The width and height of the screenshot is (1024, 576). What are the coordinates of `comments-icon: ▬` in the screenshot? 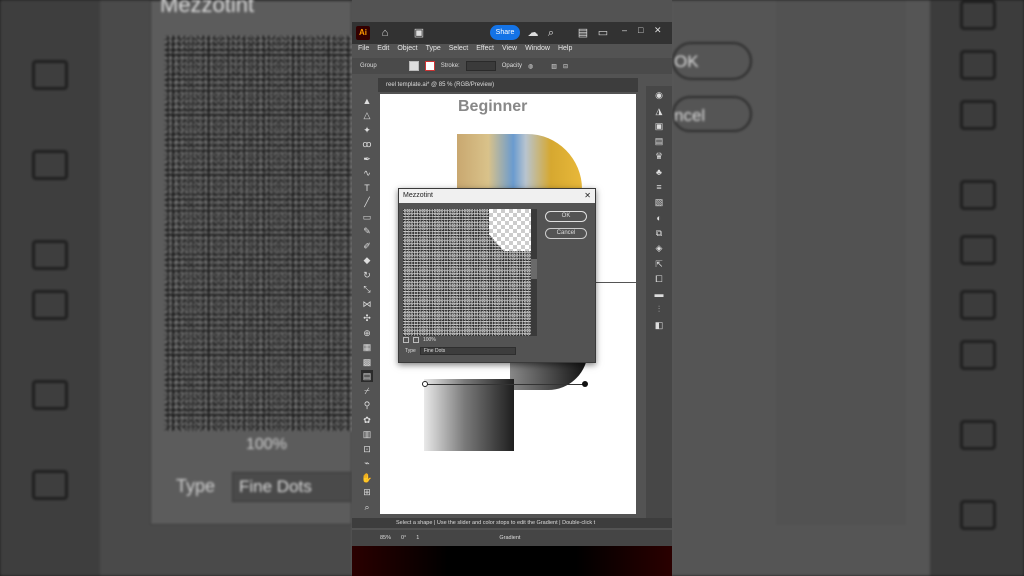 It's located at (659, 294).